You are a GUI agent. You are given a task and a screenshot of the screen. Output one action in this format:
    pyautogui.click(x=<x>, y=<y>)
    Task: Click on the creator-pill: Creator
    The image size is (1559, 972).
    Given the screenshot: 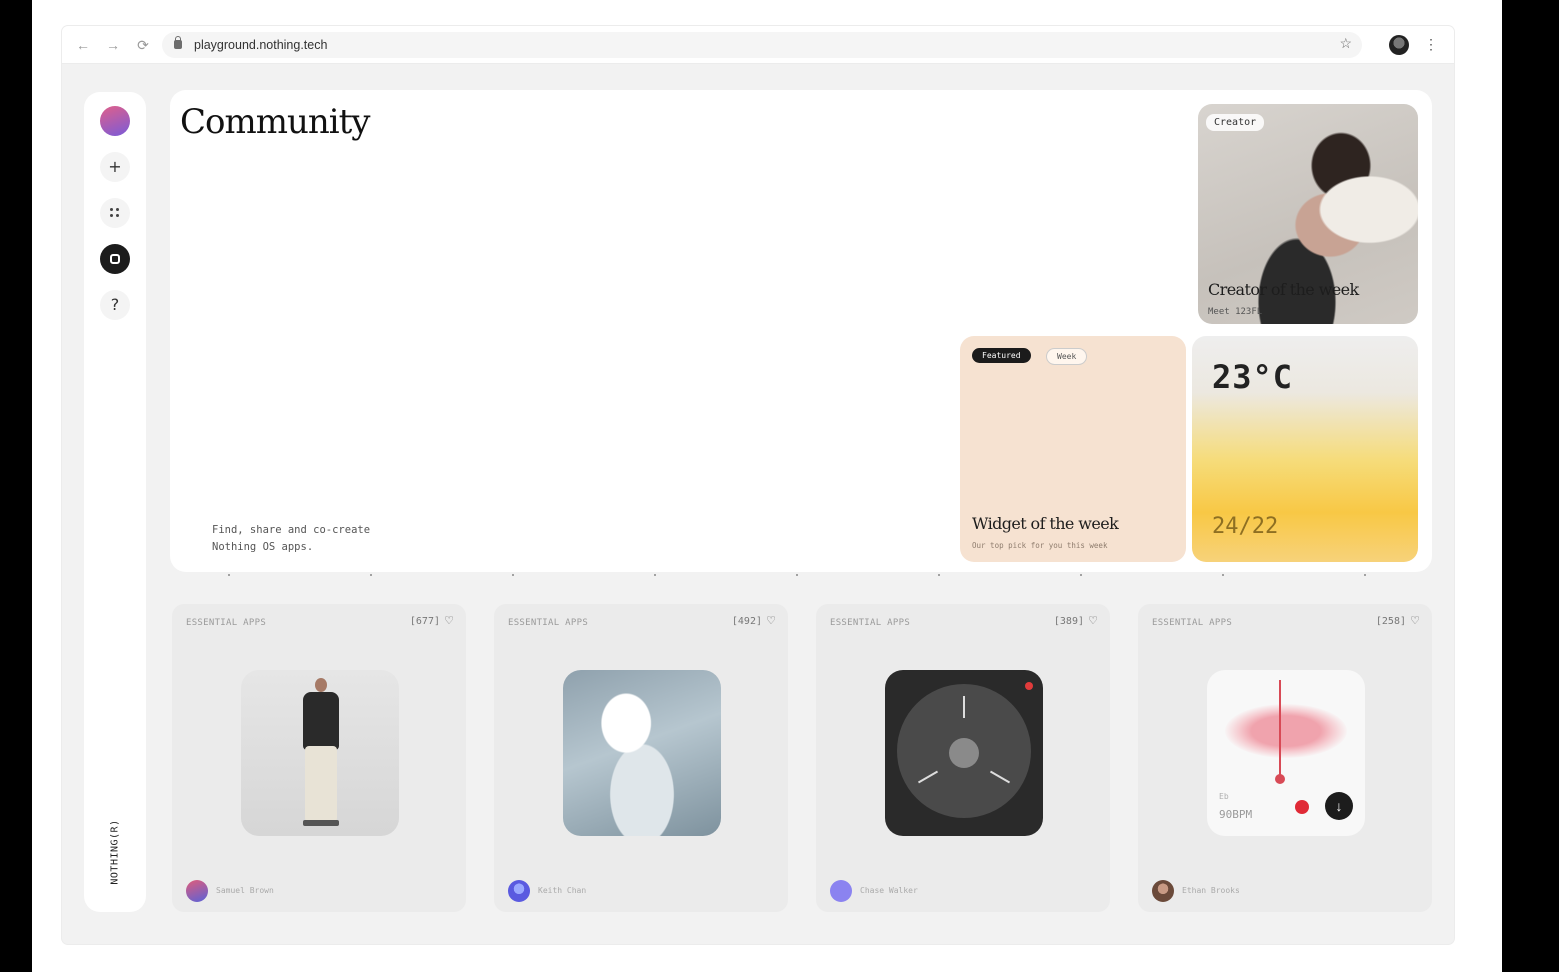 What is the action you would take?
    pyautogui.click(x=1235, y=122)
    